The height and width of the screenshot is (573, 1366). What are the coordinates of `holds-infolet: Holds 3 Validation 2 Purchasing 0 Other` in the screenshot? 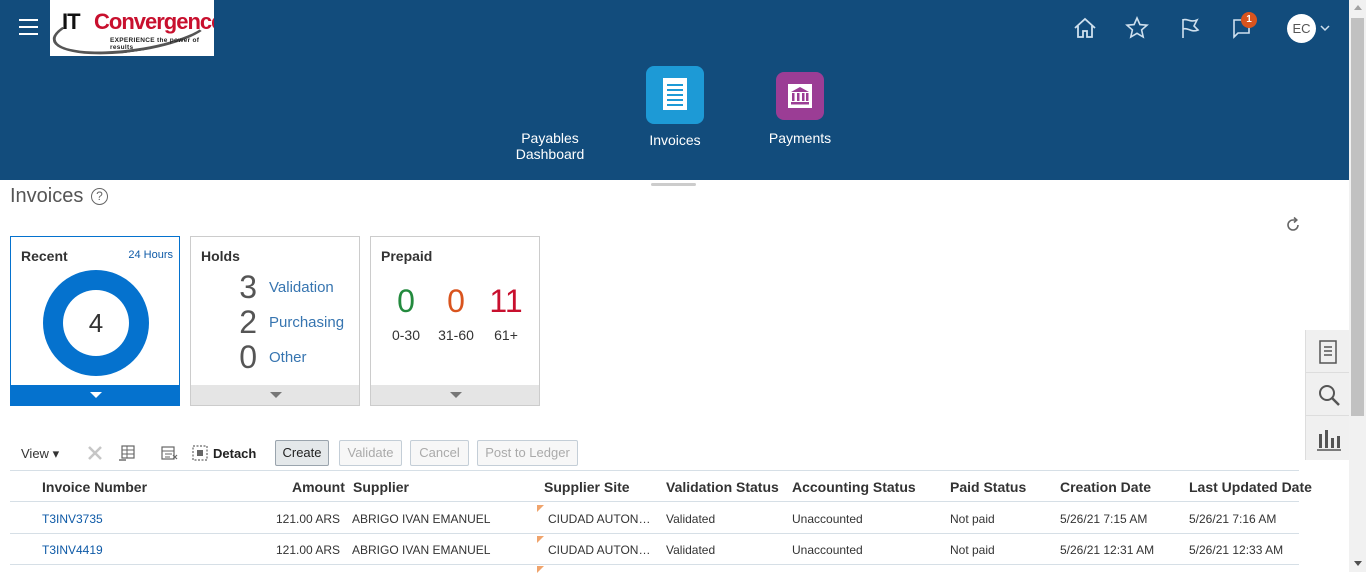 It's located at (275, 321).